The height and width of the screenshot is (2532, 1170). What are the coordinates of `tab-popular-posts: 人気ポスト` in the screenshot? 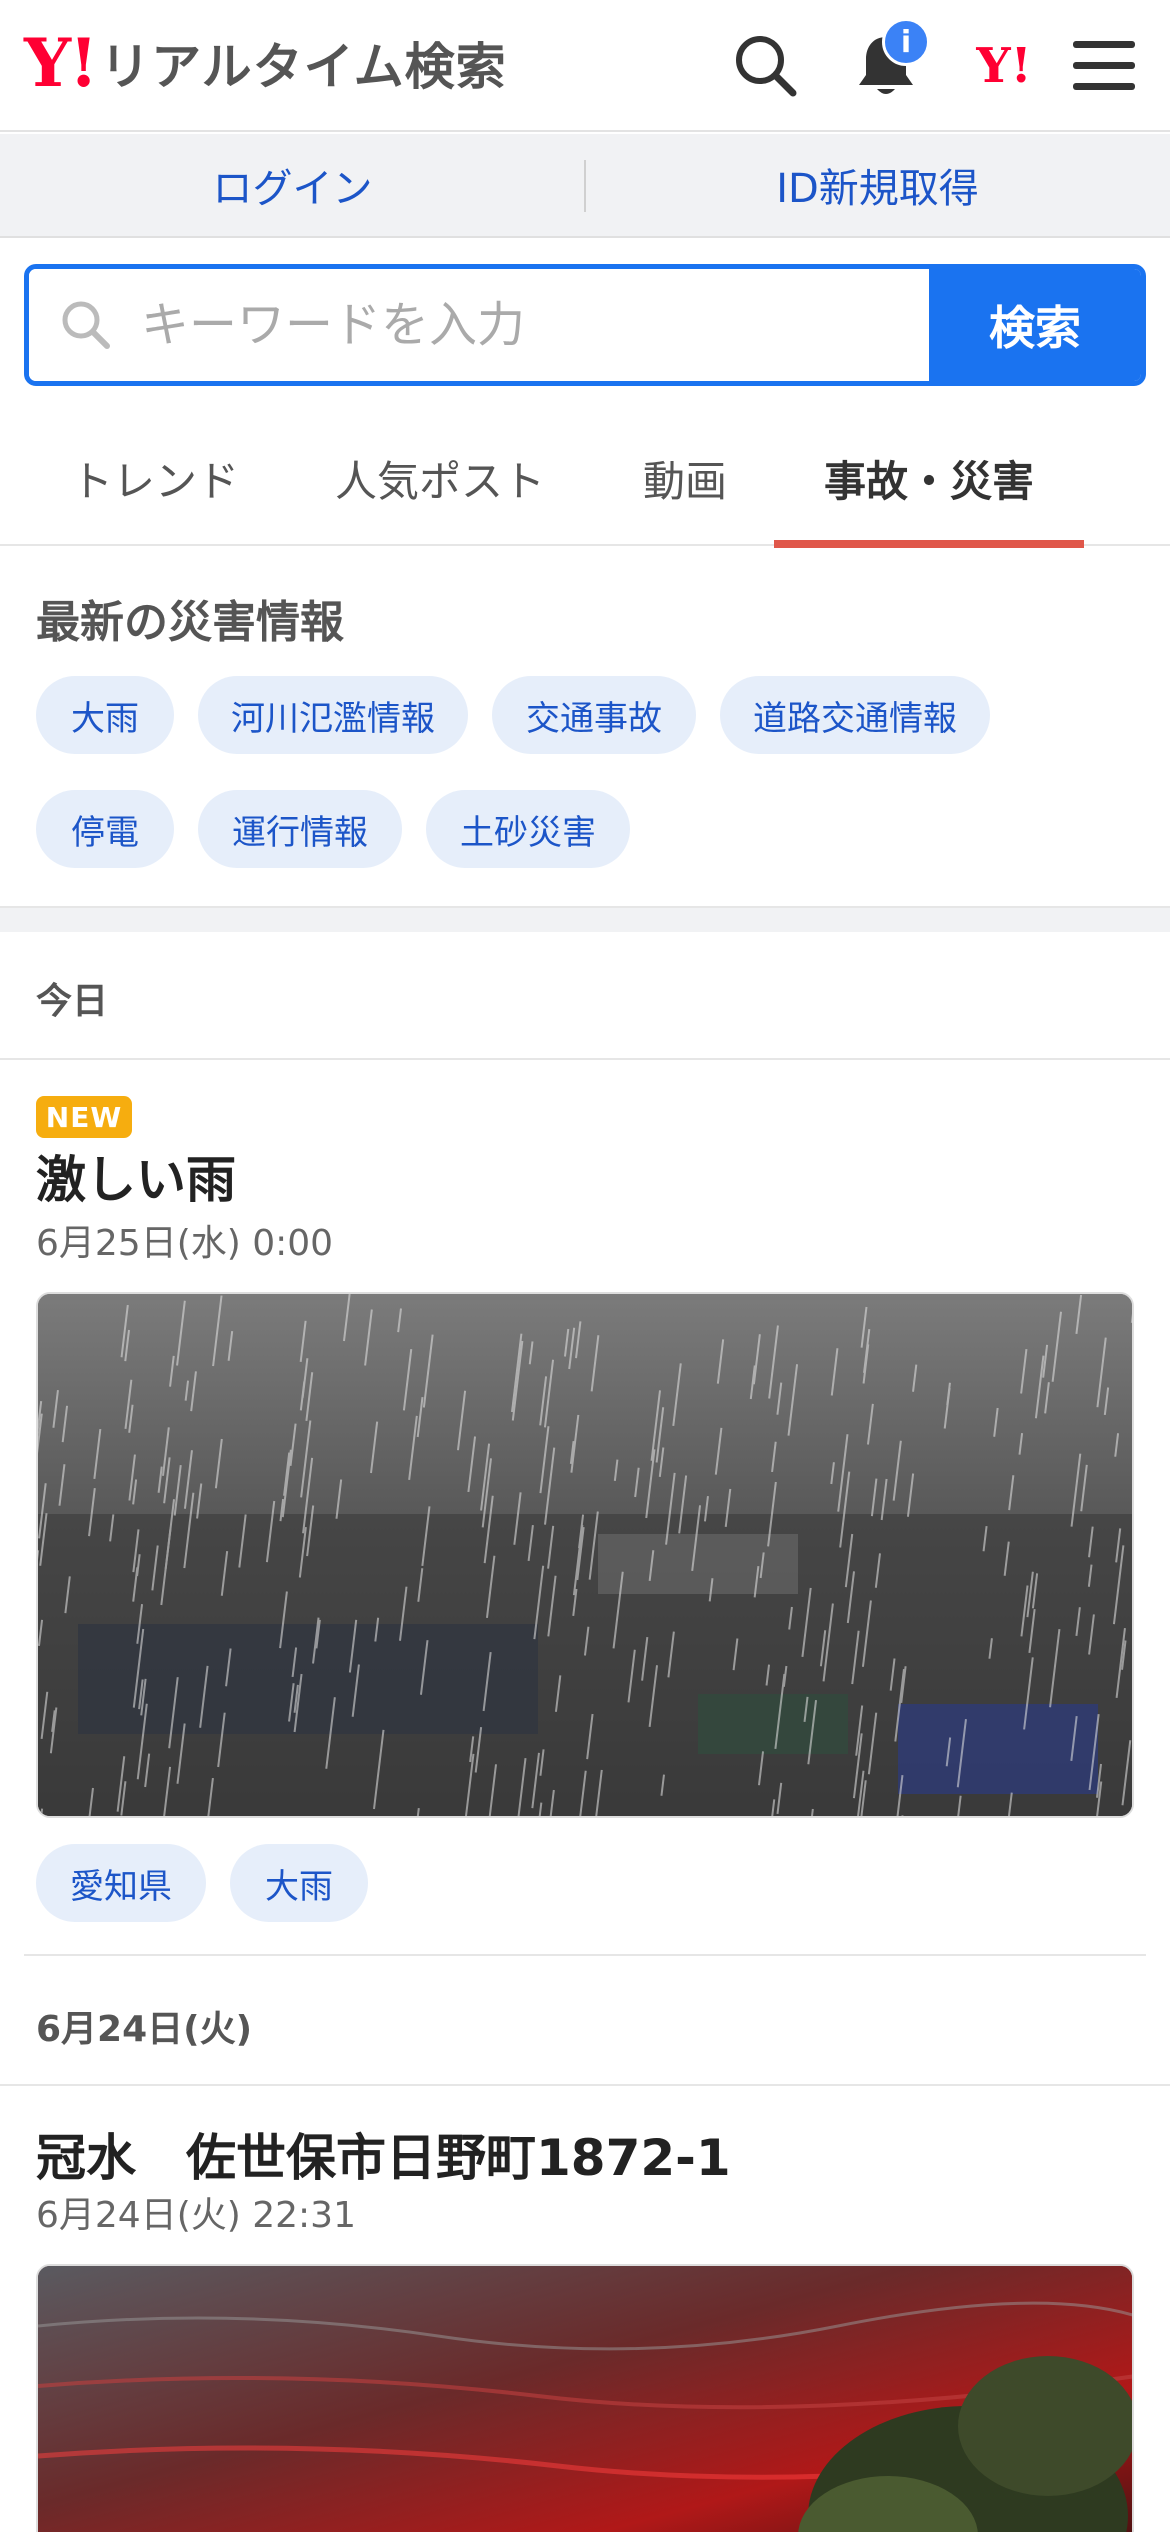 It's located at (440, 478).